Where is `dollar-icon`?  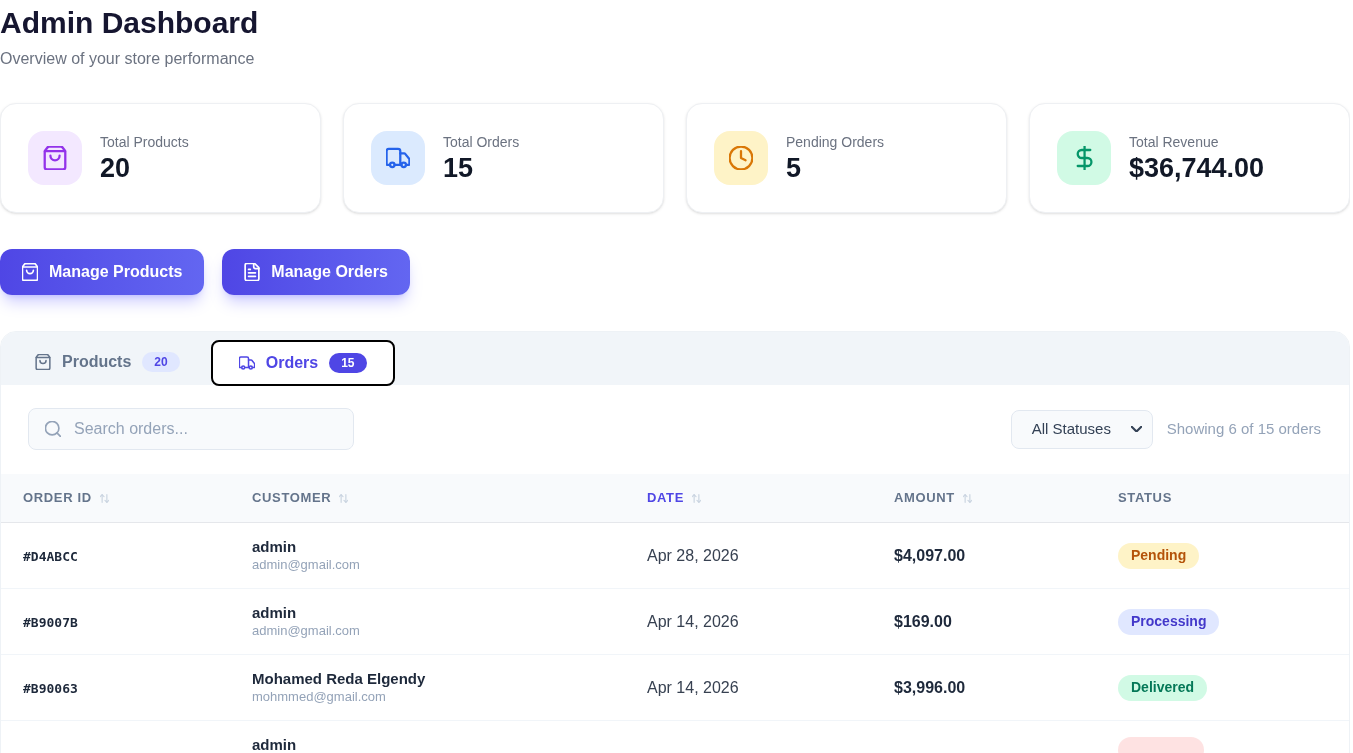 dollar-icon is located at coordinates (1084, 158).